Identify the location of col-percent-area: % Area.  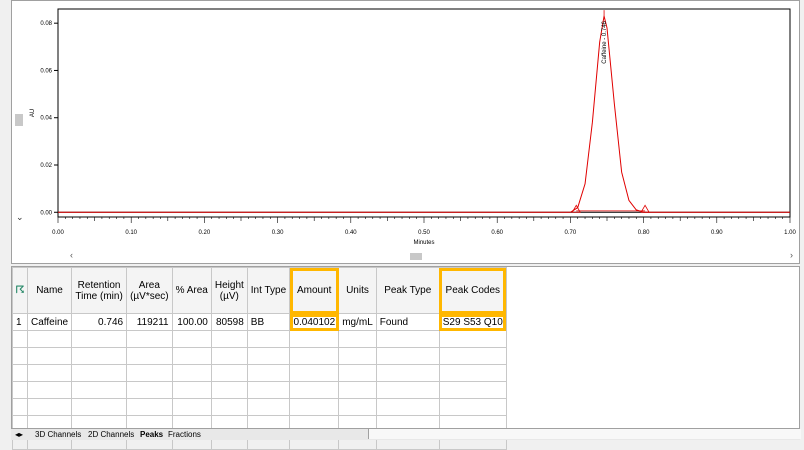
(191, 290).